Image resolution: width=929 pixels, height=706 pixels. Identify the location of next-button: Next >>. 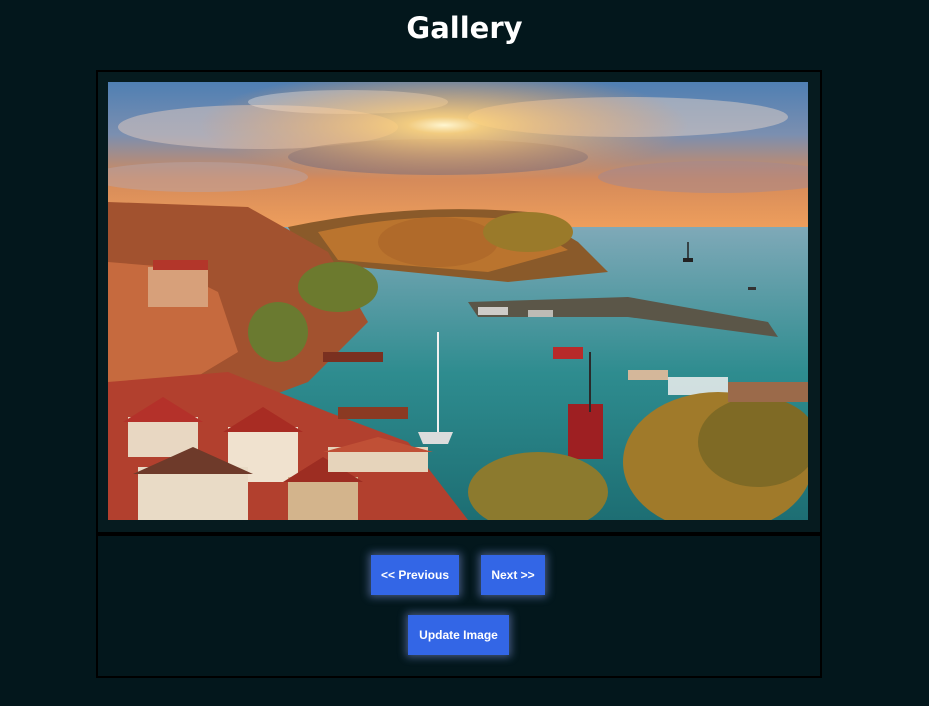
(513, 575).